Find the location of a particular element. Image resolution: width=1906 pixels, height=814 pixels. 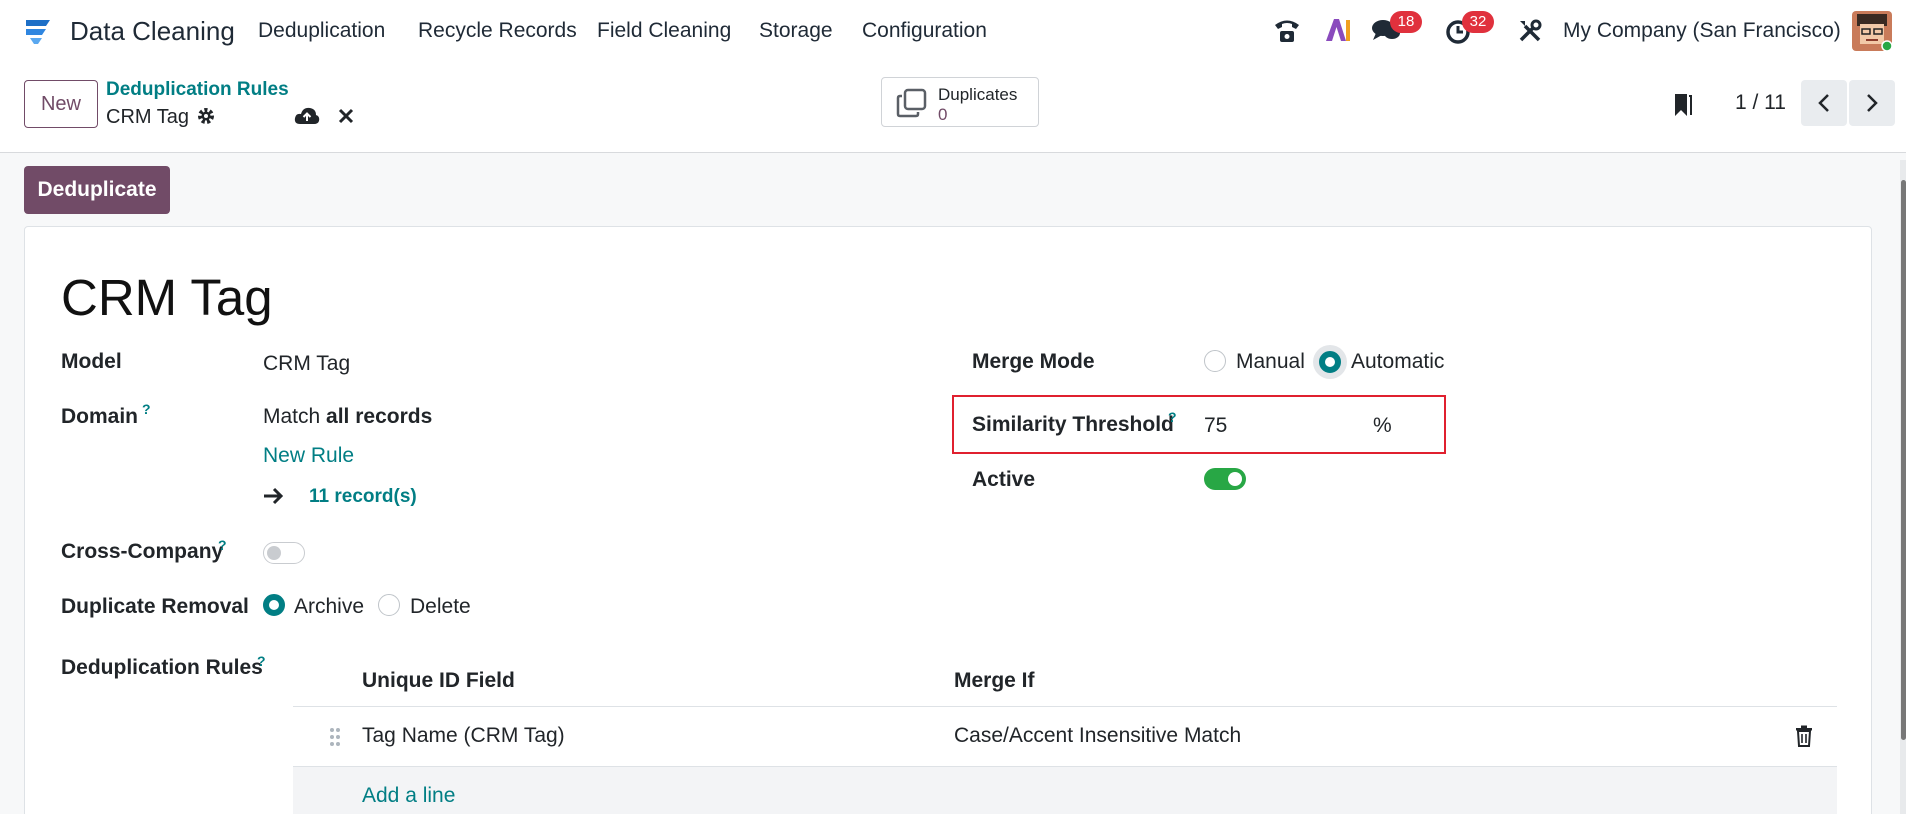

manual-radio is located at coordinates (1215, 361).